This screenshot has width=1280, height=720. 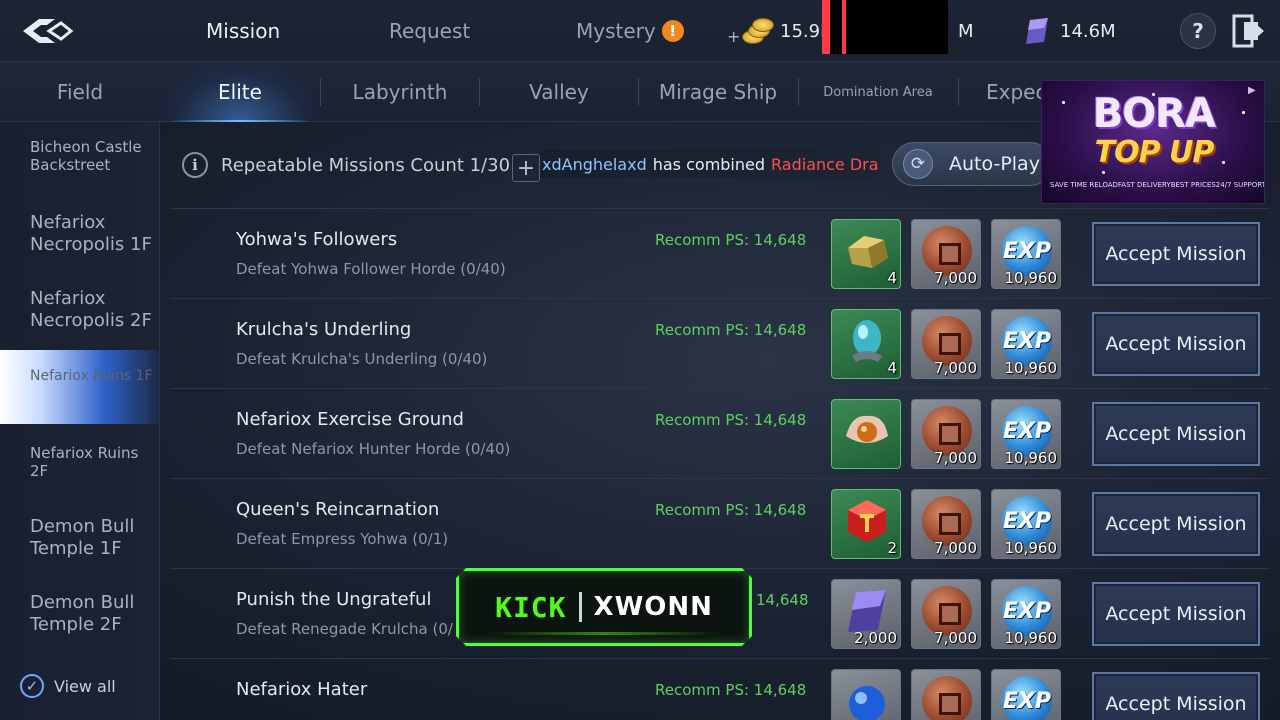 I want to click on egg-icon, so click(x=867, y=341).